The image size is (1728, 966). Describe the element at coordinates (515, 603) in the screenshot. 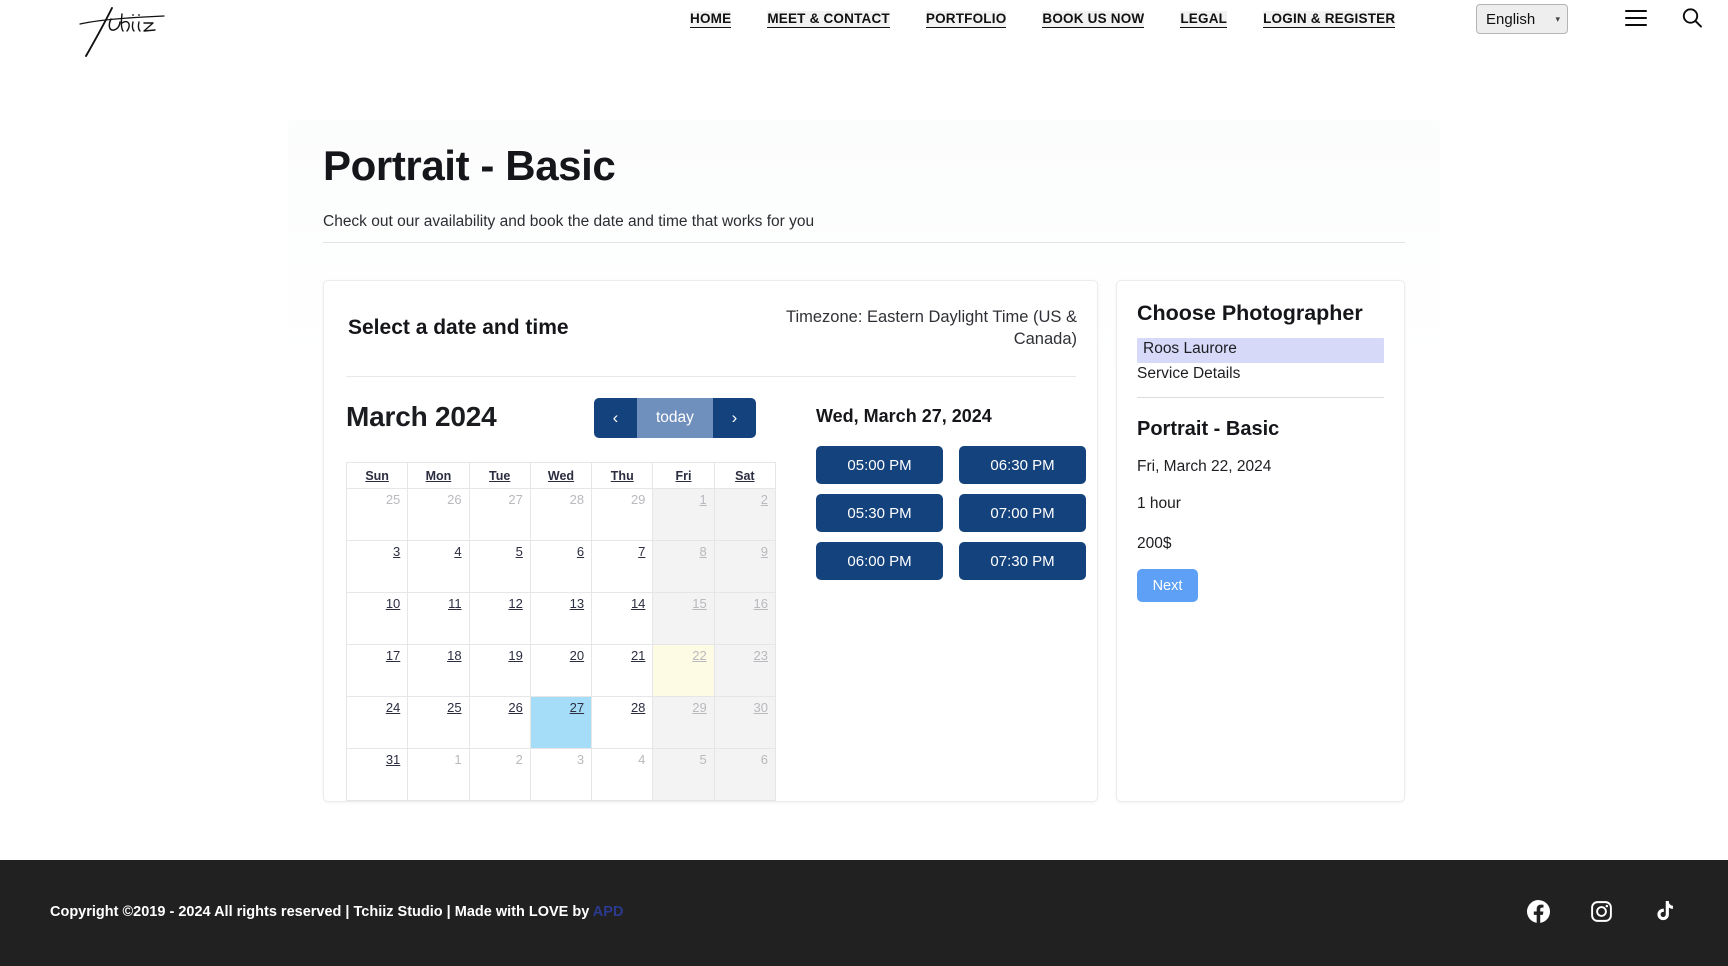

I see `calendar-day-number: 12` at that location.